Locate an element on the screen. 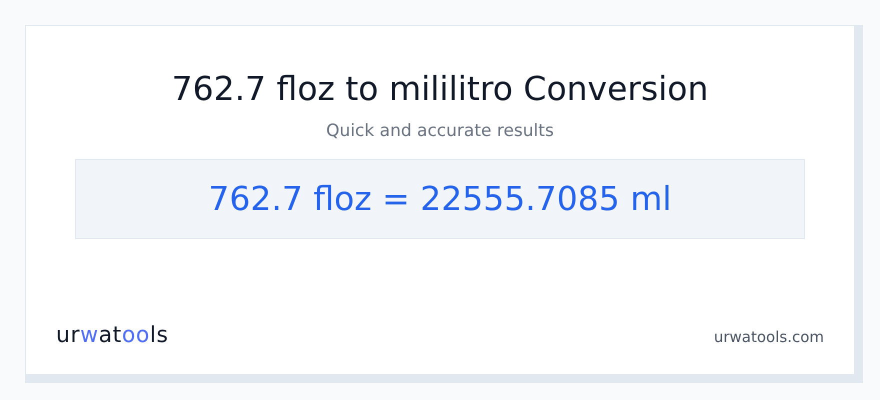 The height and width of the screenshot is (400, 880). site-url: urwatools.com is located at coordinates (769, 337).